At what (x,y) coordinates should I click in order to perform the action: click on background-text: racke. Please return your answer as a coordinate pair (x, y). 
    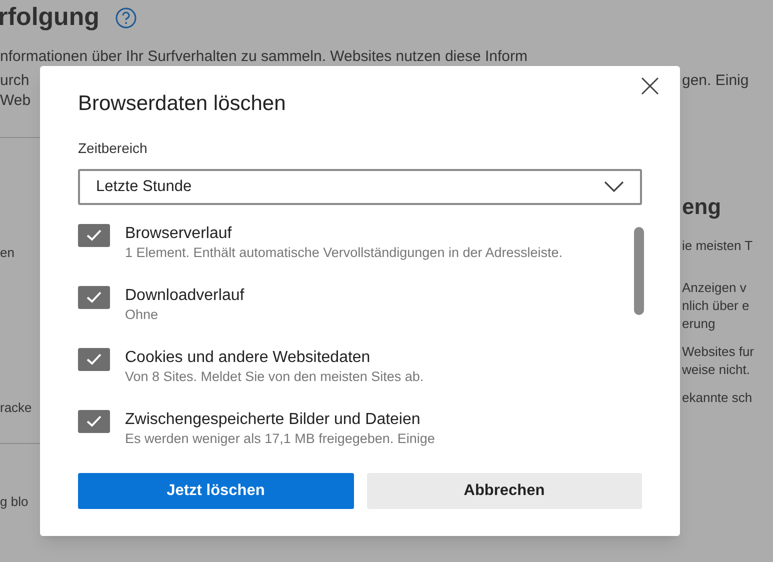
    Looking at the image, I should click on (16, 408).